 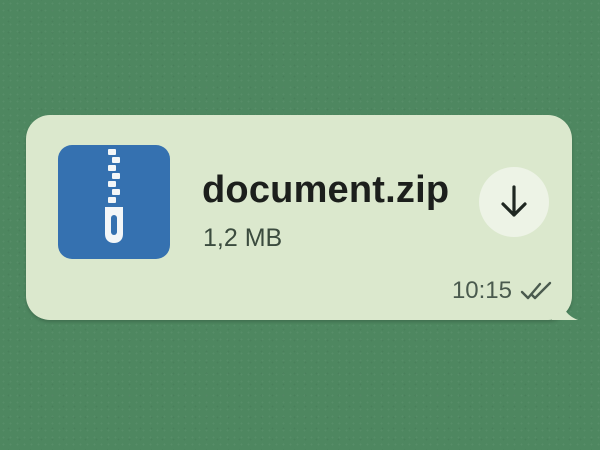 I want to click on download-arrow-icon, so click(x=514, y=201).